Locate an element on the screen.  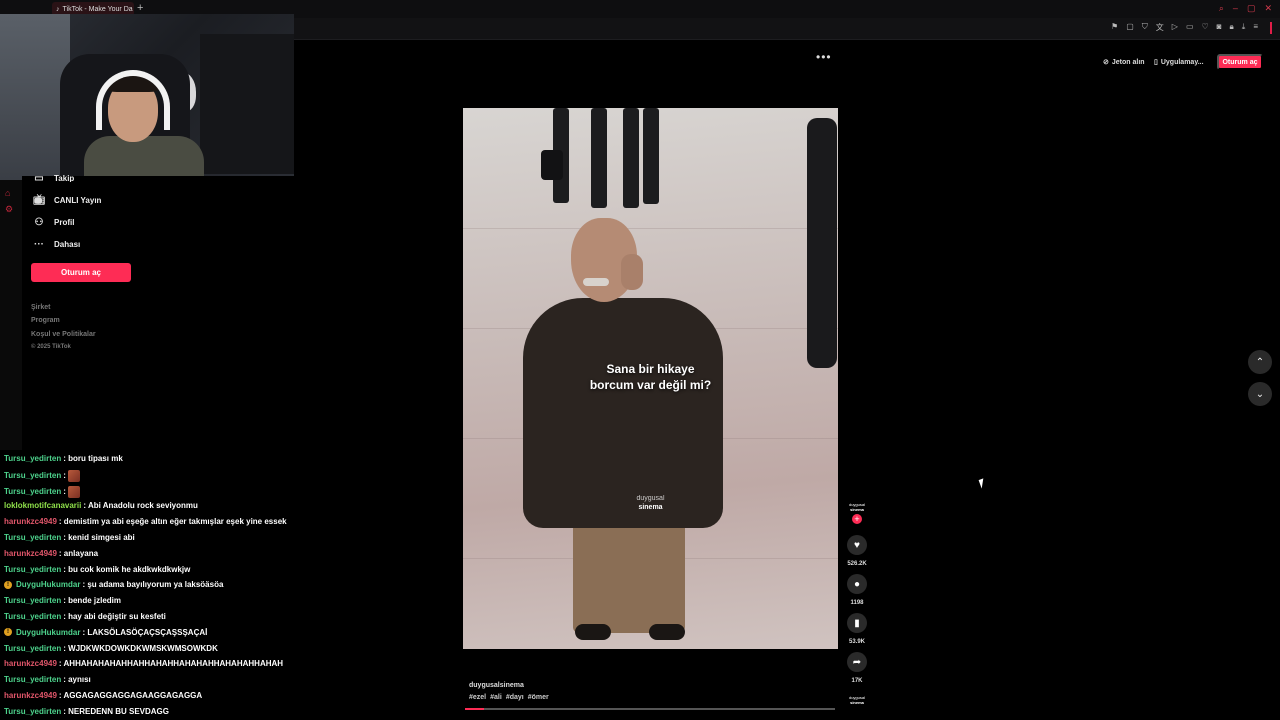
hashtag-link: #ömer is located at coordinates (538, 697).